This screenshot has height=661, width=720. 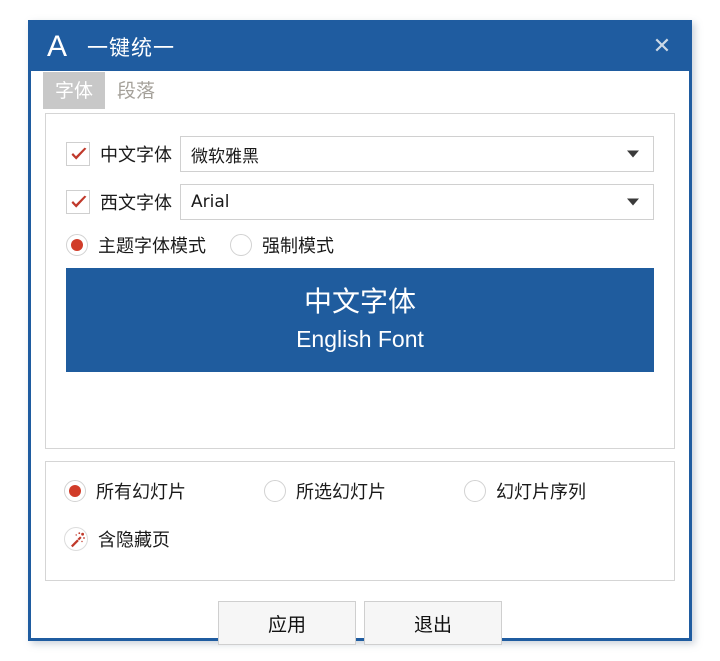 I want to click on apply-button: 应用, so click(x=287, y=623).